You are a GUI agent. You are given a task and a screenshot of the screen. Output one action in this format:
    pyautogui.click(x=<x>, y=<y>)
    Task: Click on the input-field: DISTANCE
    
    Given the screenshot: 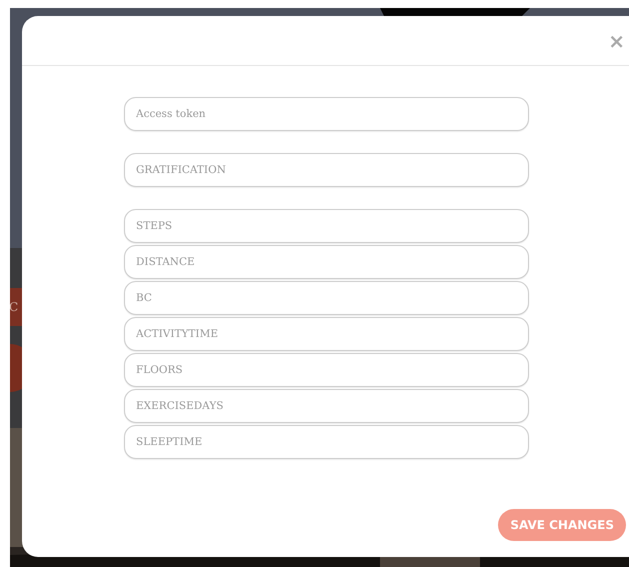 What is the action you would take?
    pyautogui.click(x=326, y=262)
    